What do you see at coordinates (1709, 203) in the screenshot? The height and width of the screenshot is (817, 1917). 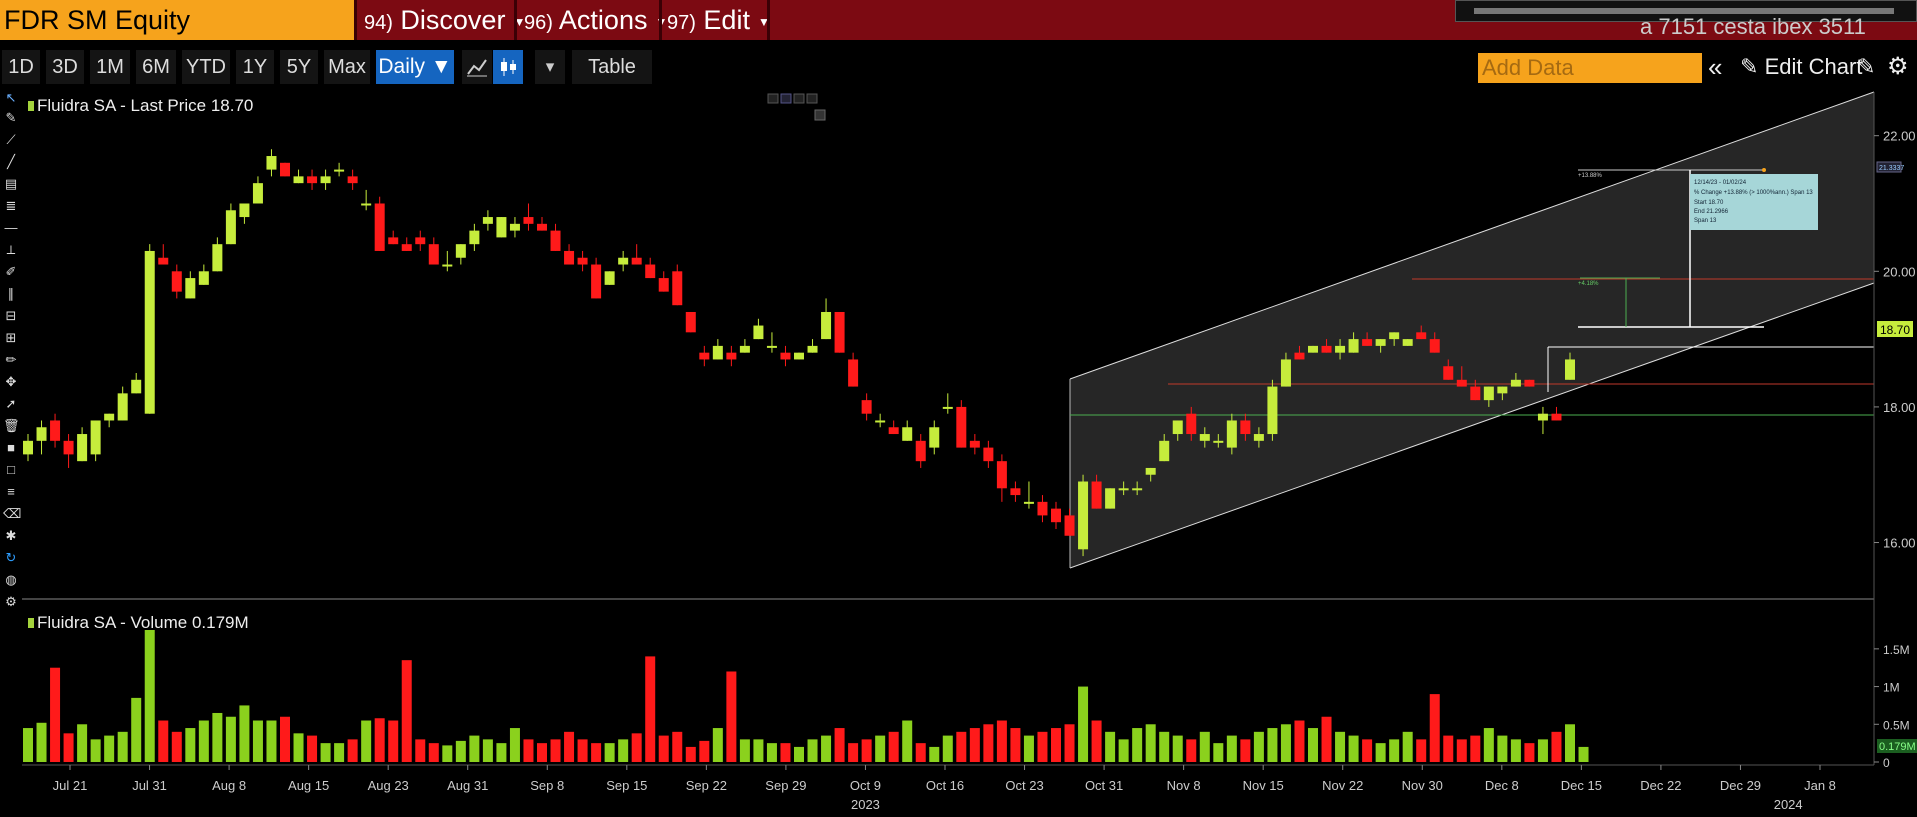 I see `info-line-3: Start 18.70` at bounding box center [1709, 203].